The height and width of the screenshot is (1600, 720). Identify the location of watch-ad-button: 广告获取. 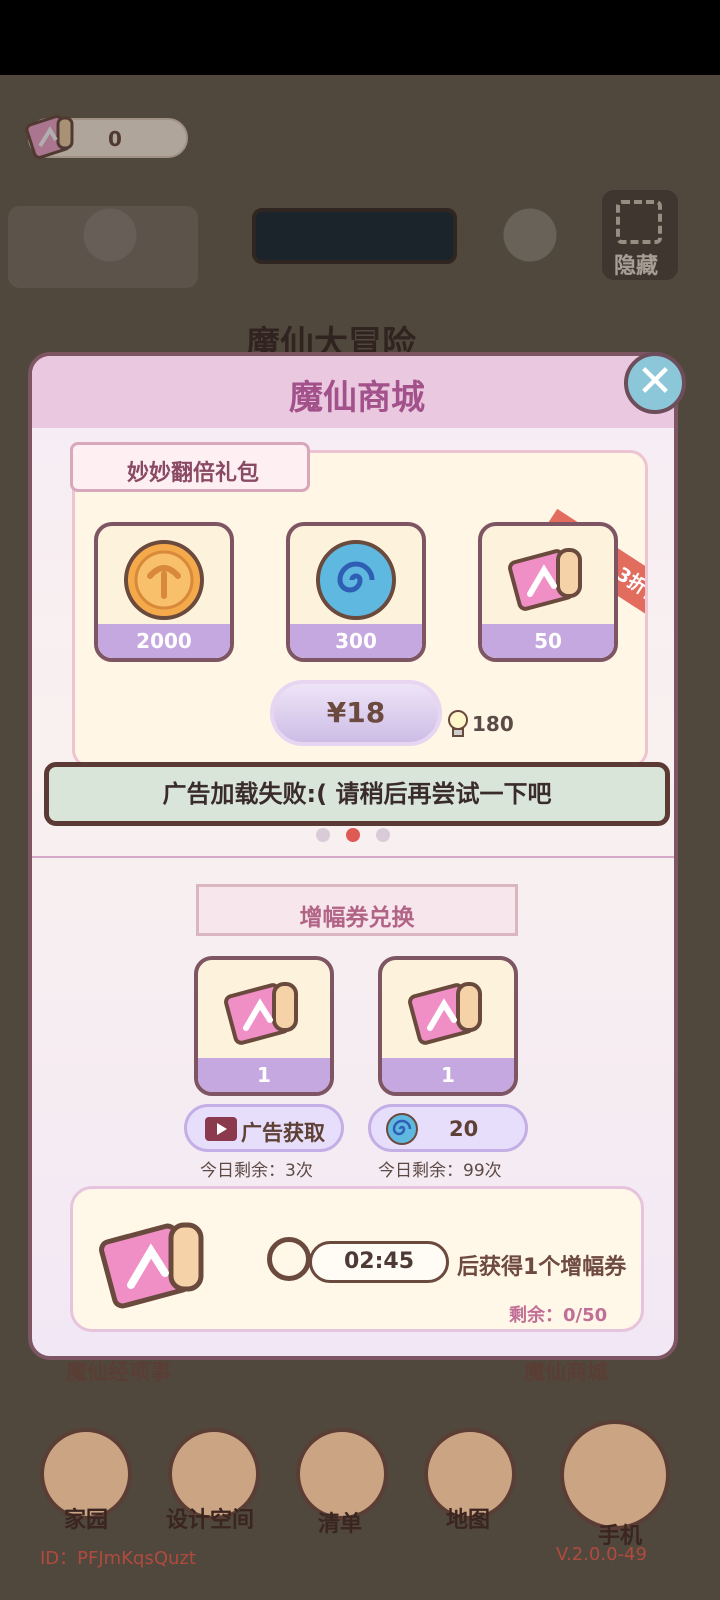
(264, 1128).